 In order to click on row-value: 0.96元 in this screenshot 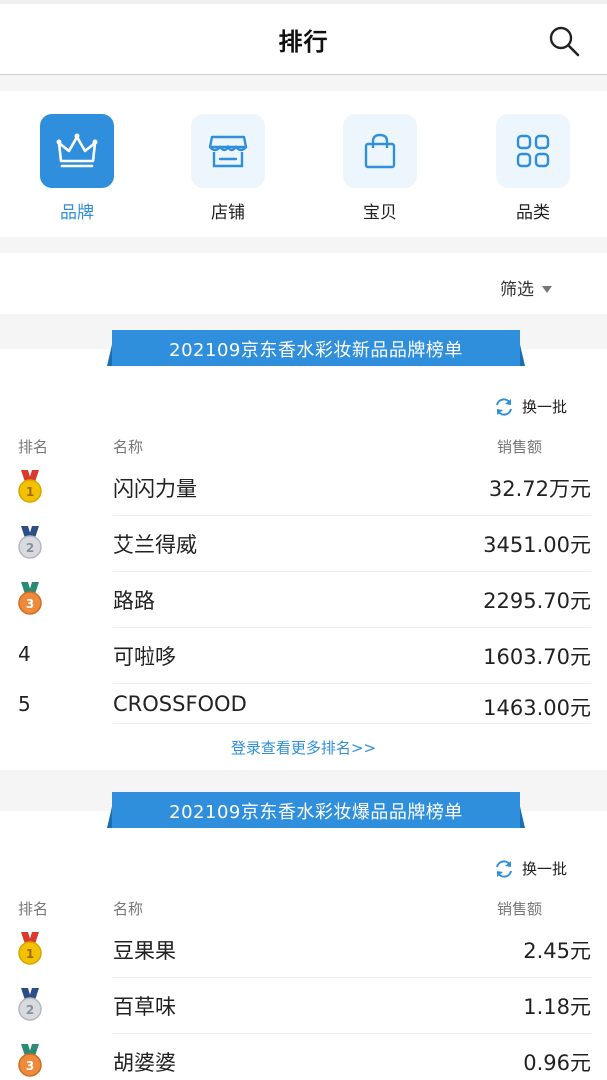, I will do `click(557, 1063)`.